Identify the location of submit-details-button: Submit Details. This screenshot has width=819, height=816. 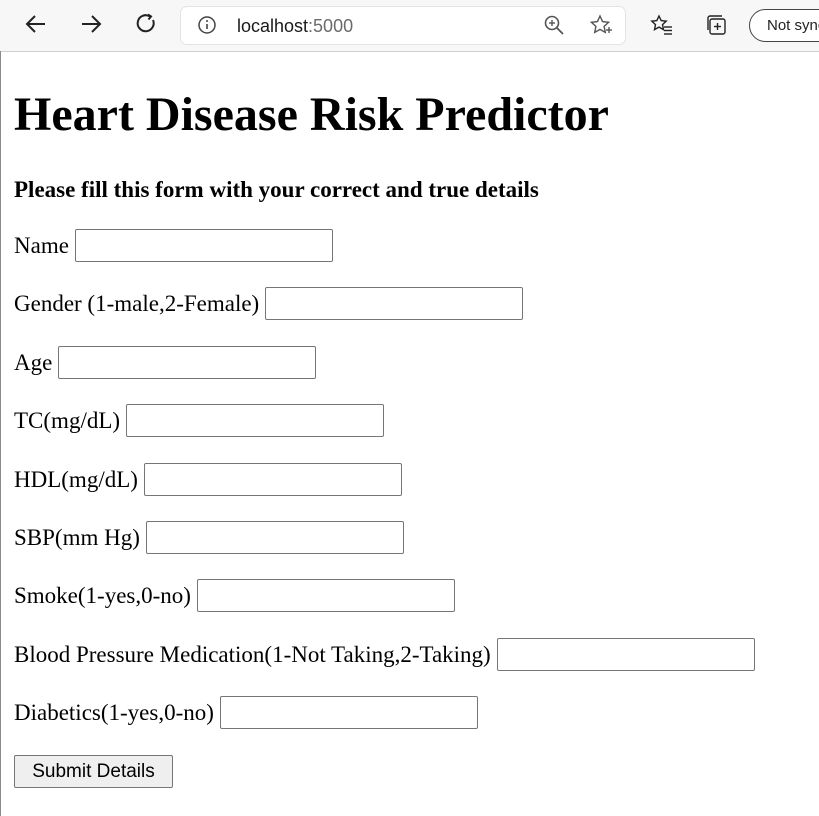
(93, 771).